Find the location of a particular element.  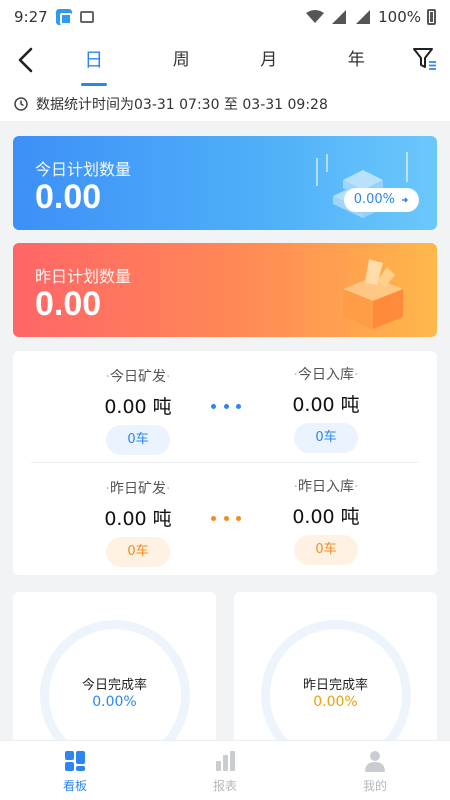

yesterday-mined-label: ·昨日矿发· is located at coordinates (138, 489).